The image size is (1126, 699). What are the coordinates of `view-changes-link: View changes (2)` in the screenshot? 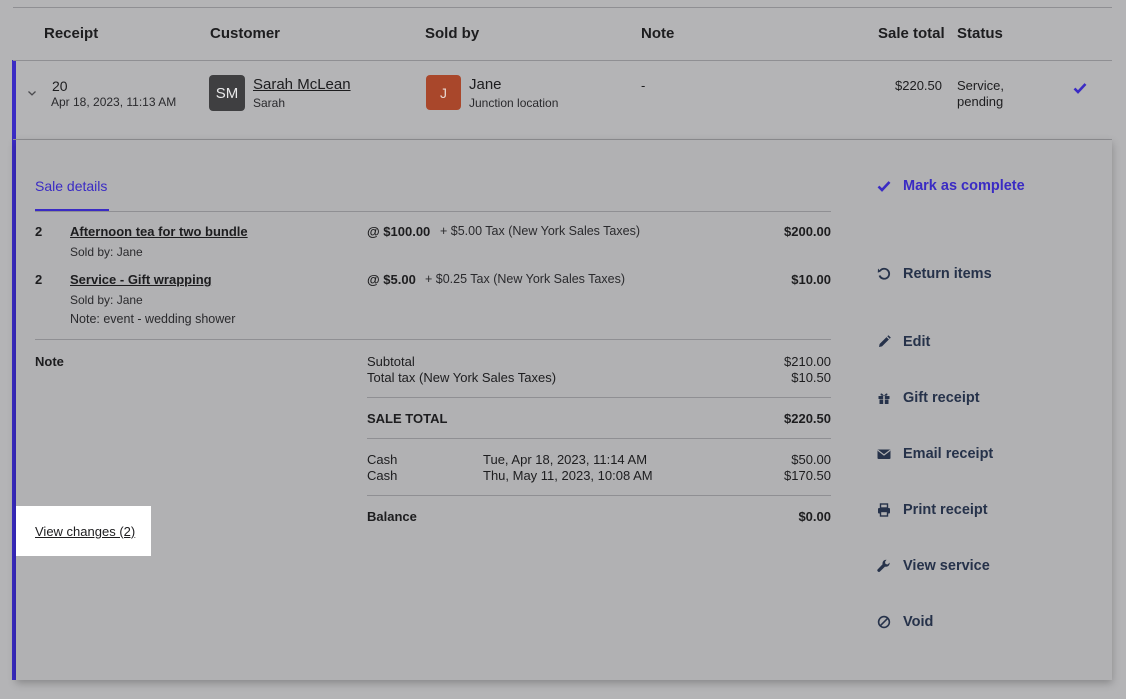 It's located at (83, 531).